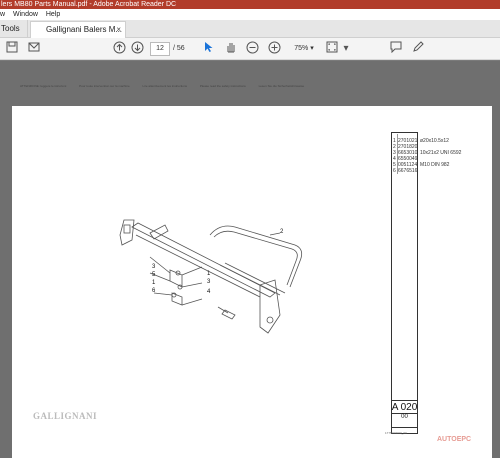 The image size is (500, 458). What do you see at coordinates (53, 14) in the screenshot?
I see `menu-help: Help` at bounding box center [53, 14].